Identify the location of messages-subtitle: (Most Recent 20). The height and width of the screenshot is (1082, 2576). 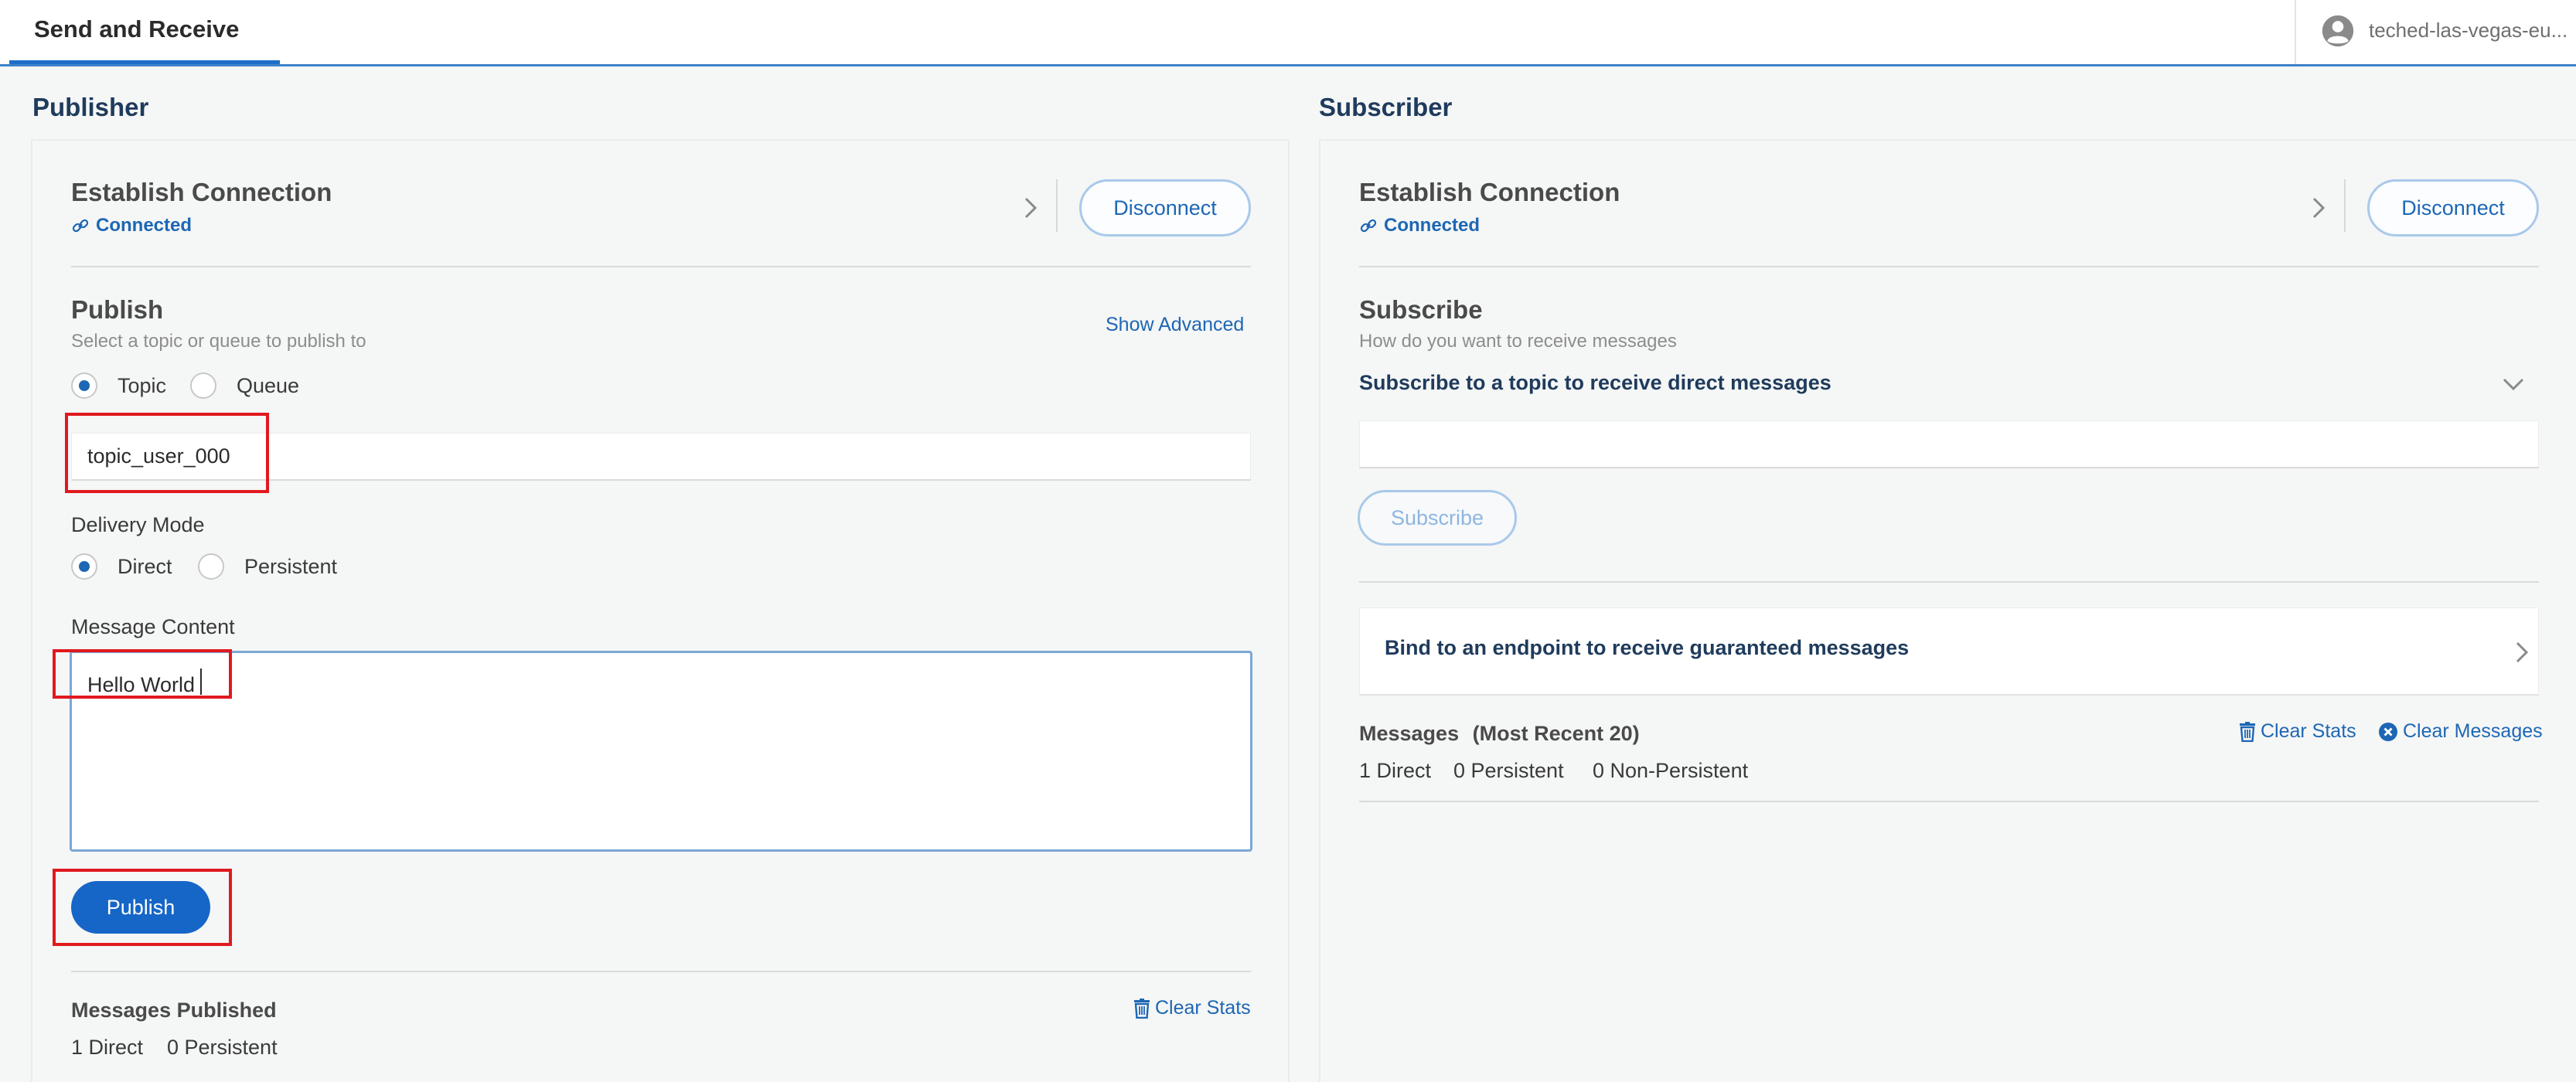
(1556, 734).